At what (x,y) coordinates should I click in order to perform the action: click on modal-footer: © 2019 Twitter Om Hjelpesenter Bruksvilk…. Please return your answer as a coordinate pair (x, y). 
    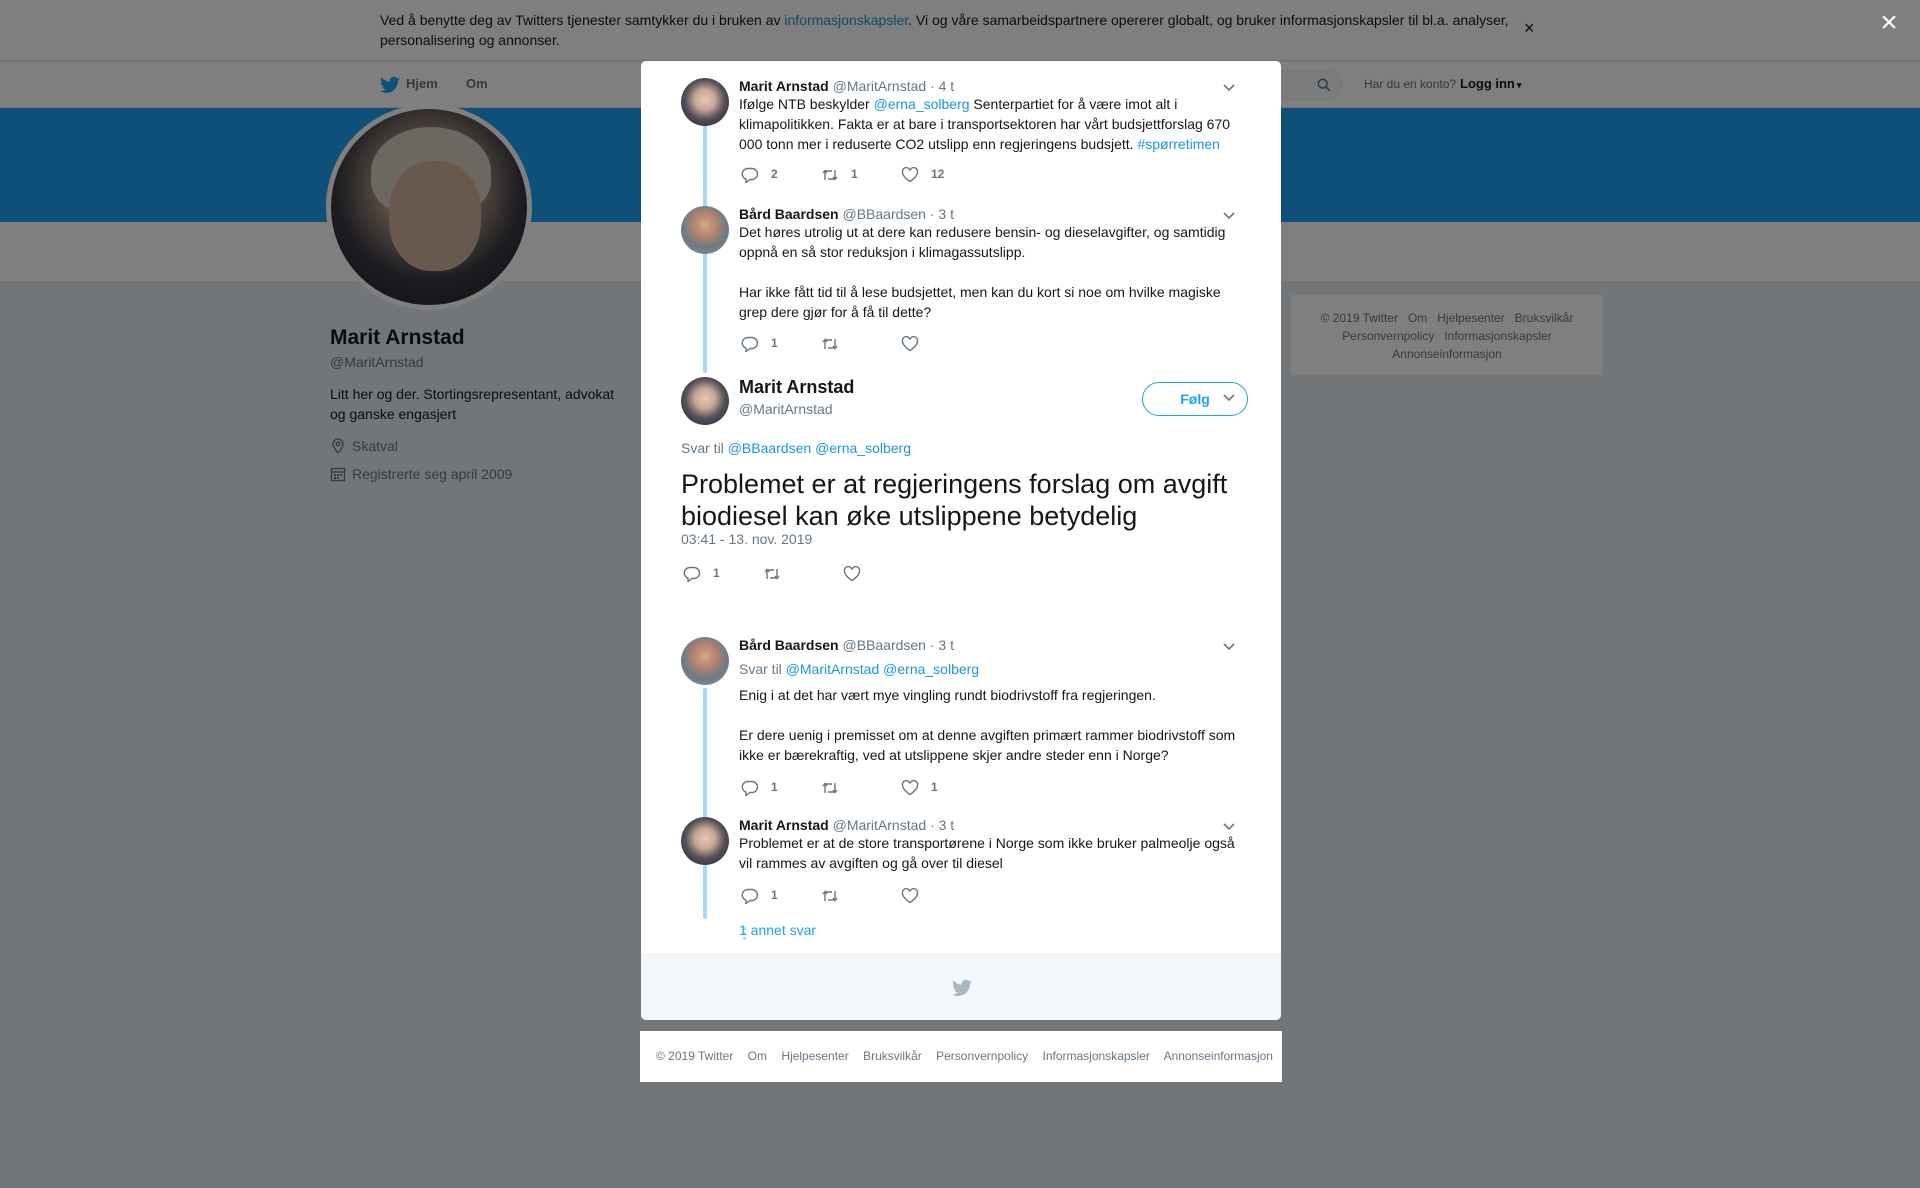
    Looking at the image, I should click on (961, 1056).